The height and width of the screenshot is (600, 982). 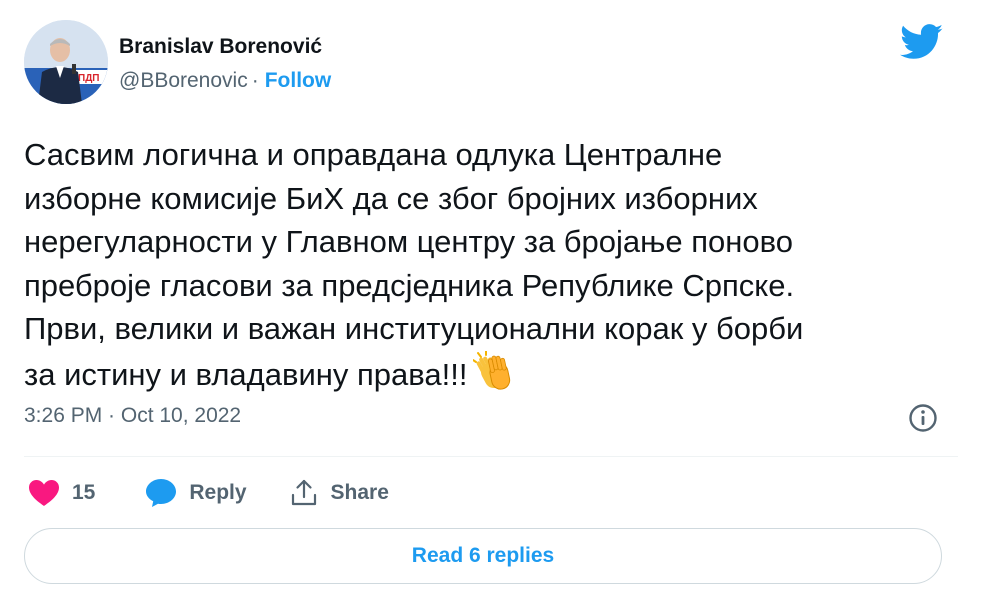 I want to click on share-label: Share, so click(x=359, y=492).